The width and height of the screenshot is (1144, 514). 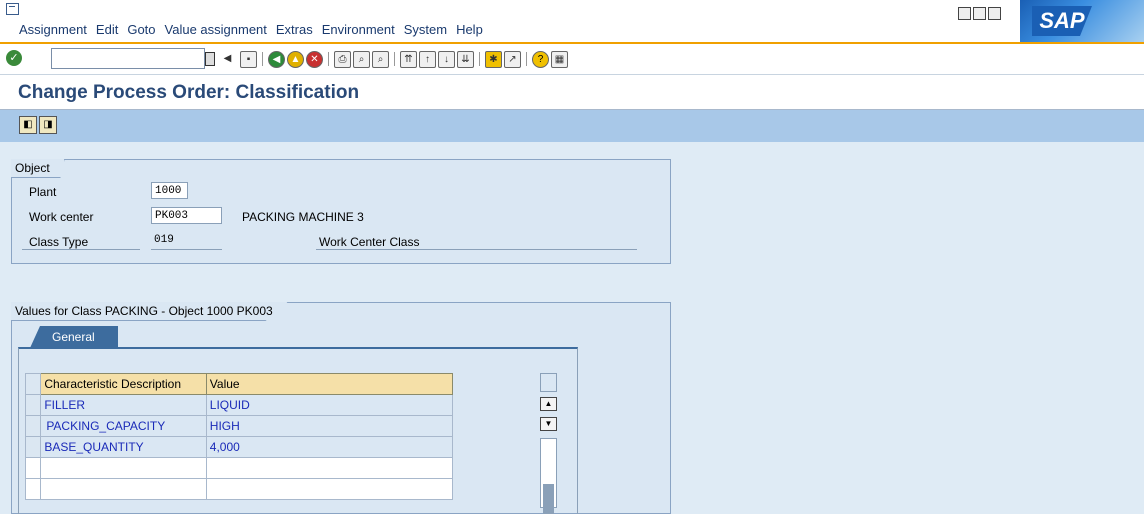 What do you see at coordinates (1062, 21) in the screenshot?
I see `sap-logo-text: SAP` at bounding box center [1062, 21].